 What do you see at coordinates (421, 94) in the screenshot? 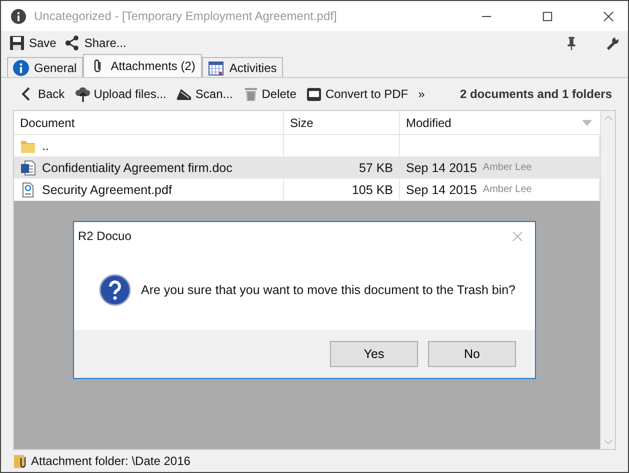
I see `toolbar-button: »` at bounding box center [421, 94].